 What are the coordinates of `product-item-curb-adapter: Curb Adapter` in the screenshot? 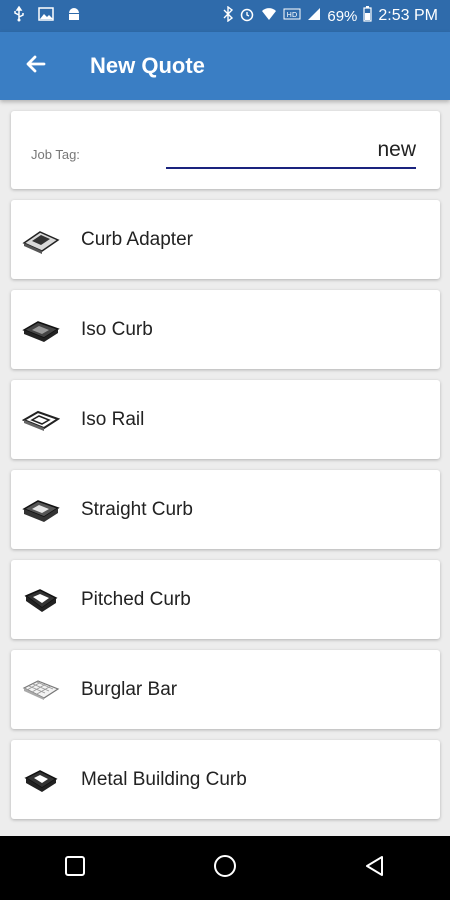 It's located at (225, 239).